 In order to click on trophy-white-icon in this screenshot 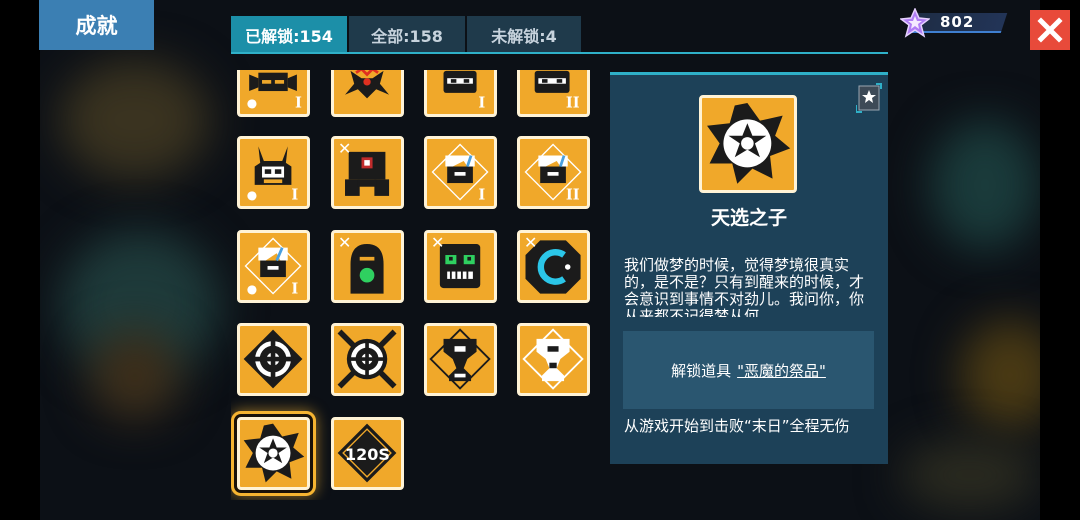, I will do `click(553, 359)`.